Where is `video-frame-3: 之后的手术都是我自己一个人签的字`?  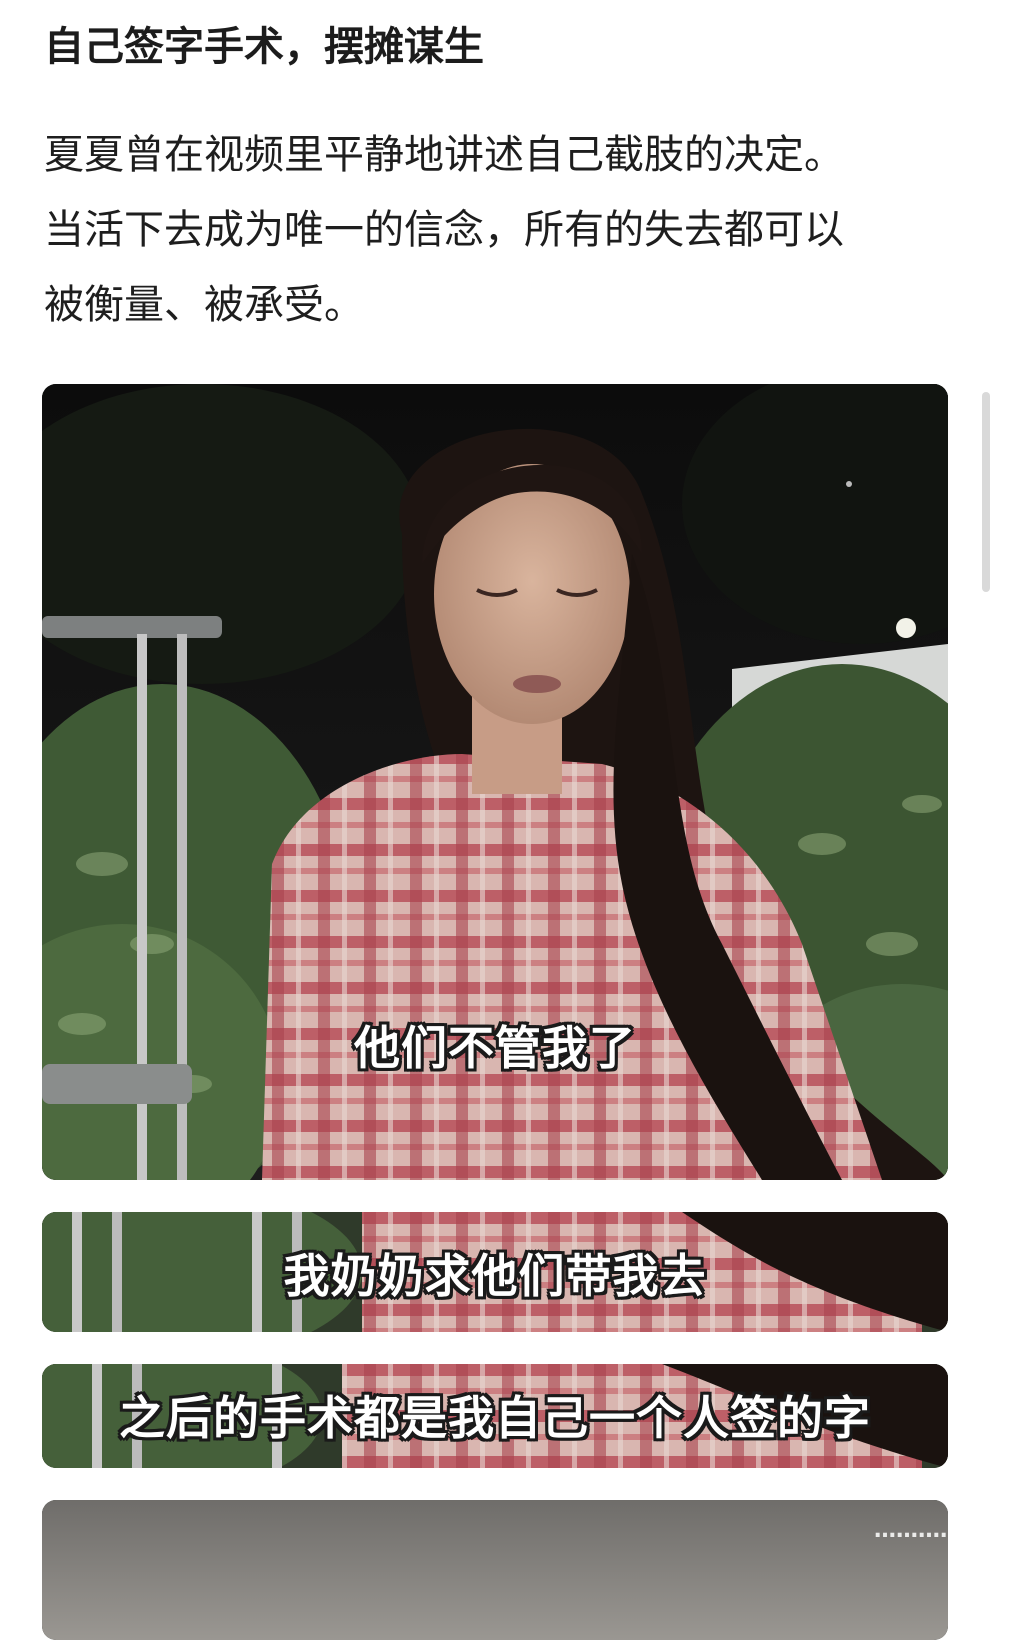 video-frame-3: 之后的手术都是我自己一个人签的字 is located at coordinates (495, 1416).